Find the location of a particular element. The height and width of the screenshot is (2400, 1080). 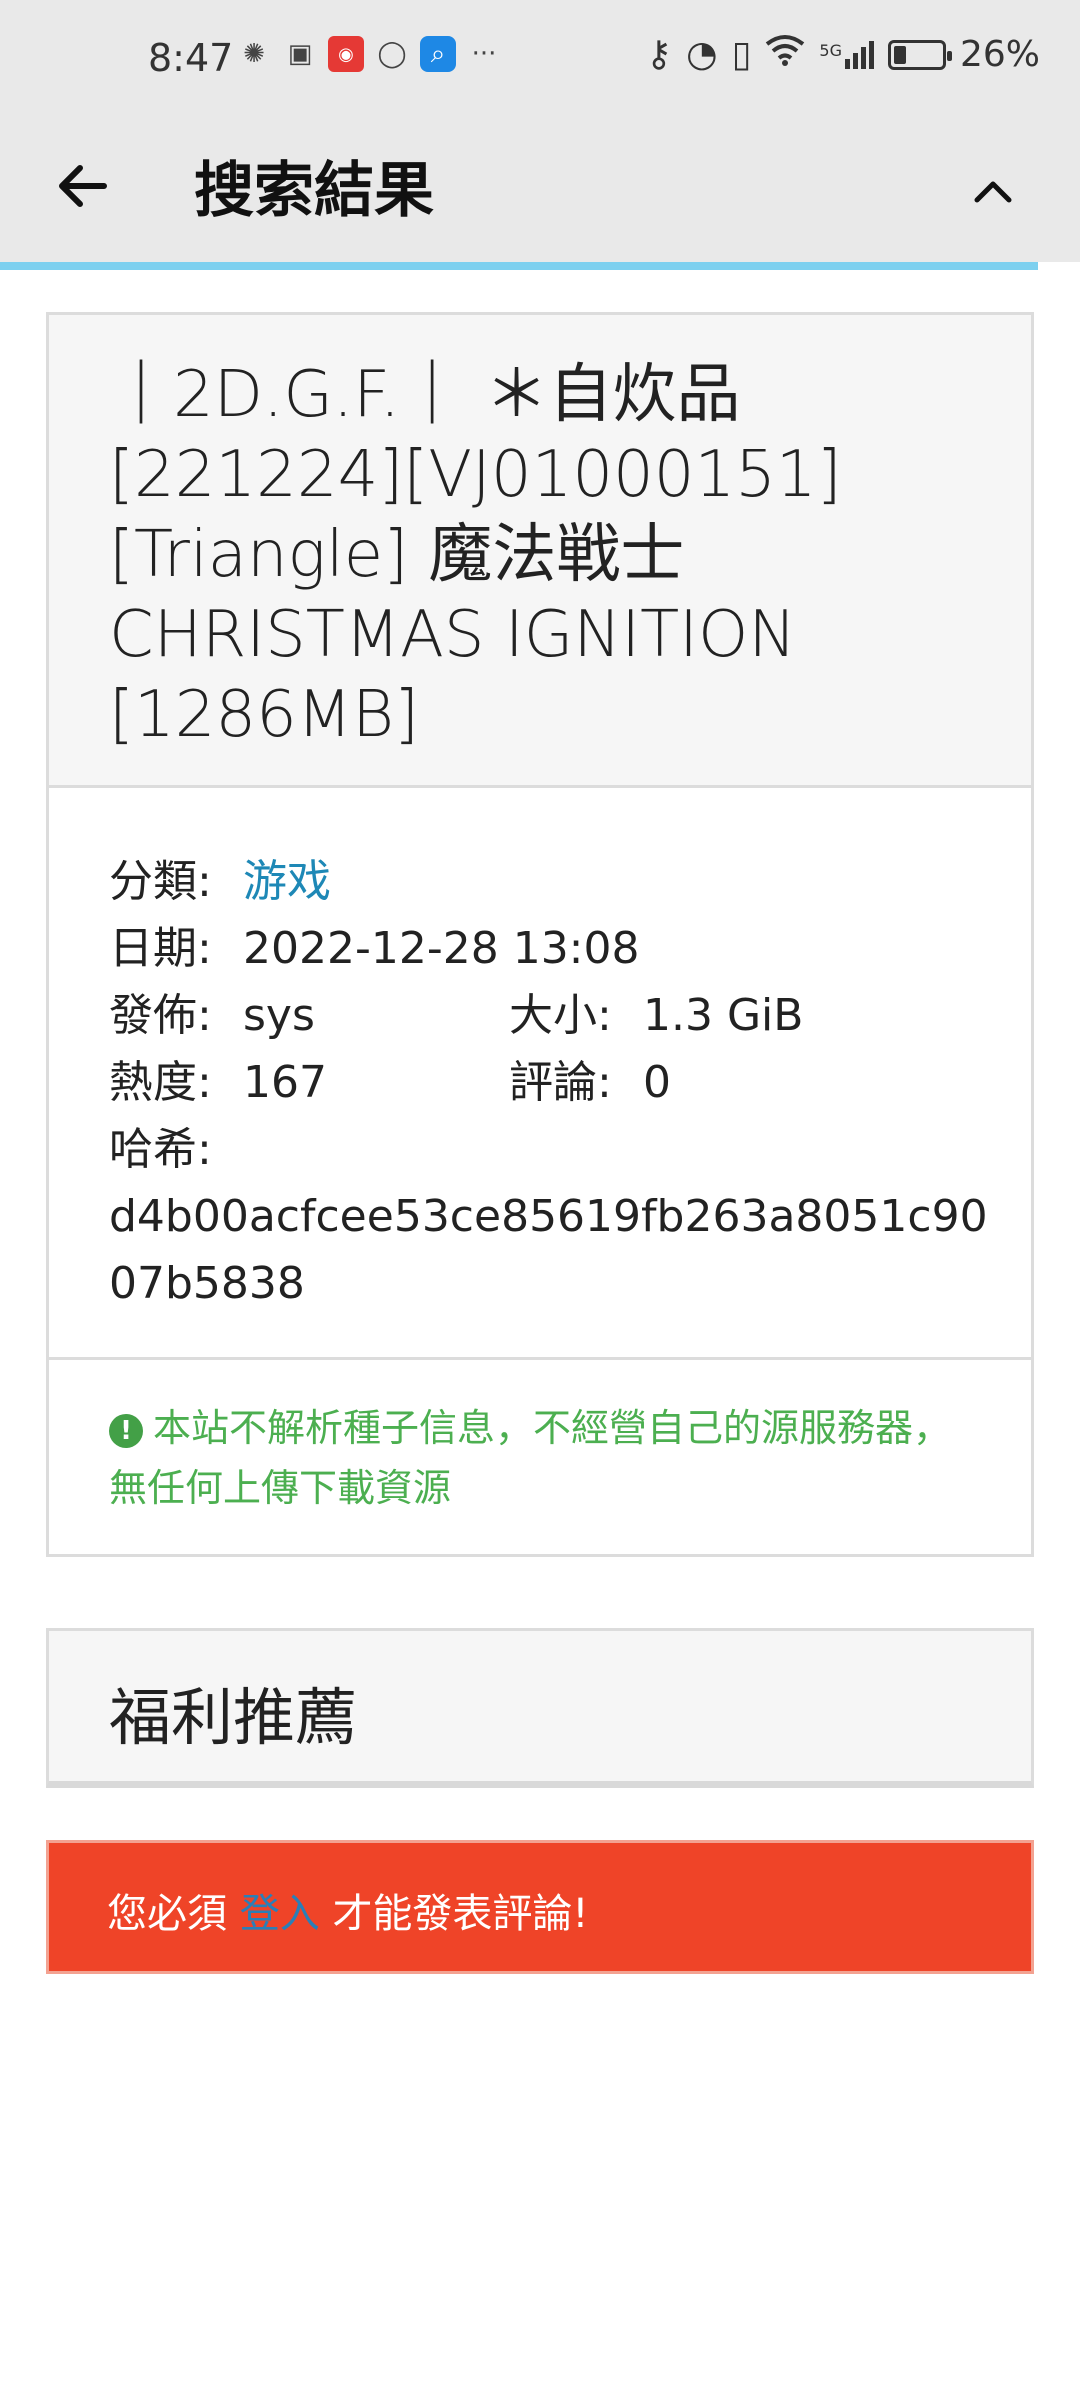

tv-app-icon: ▣ is located at coordinates (300, 54).